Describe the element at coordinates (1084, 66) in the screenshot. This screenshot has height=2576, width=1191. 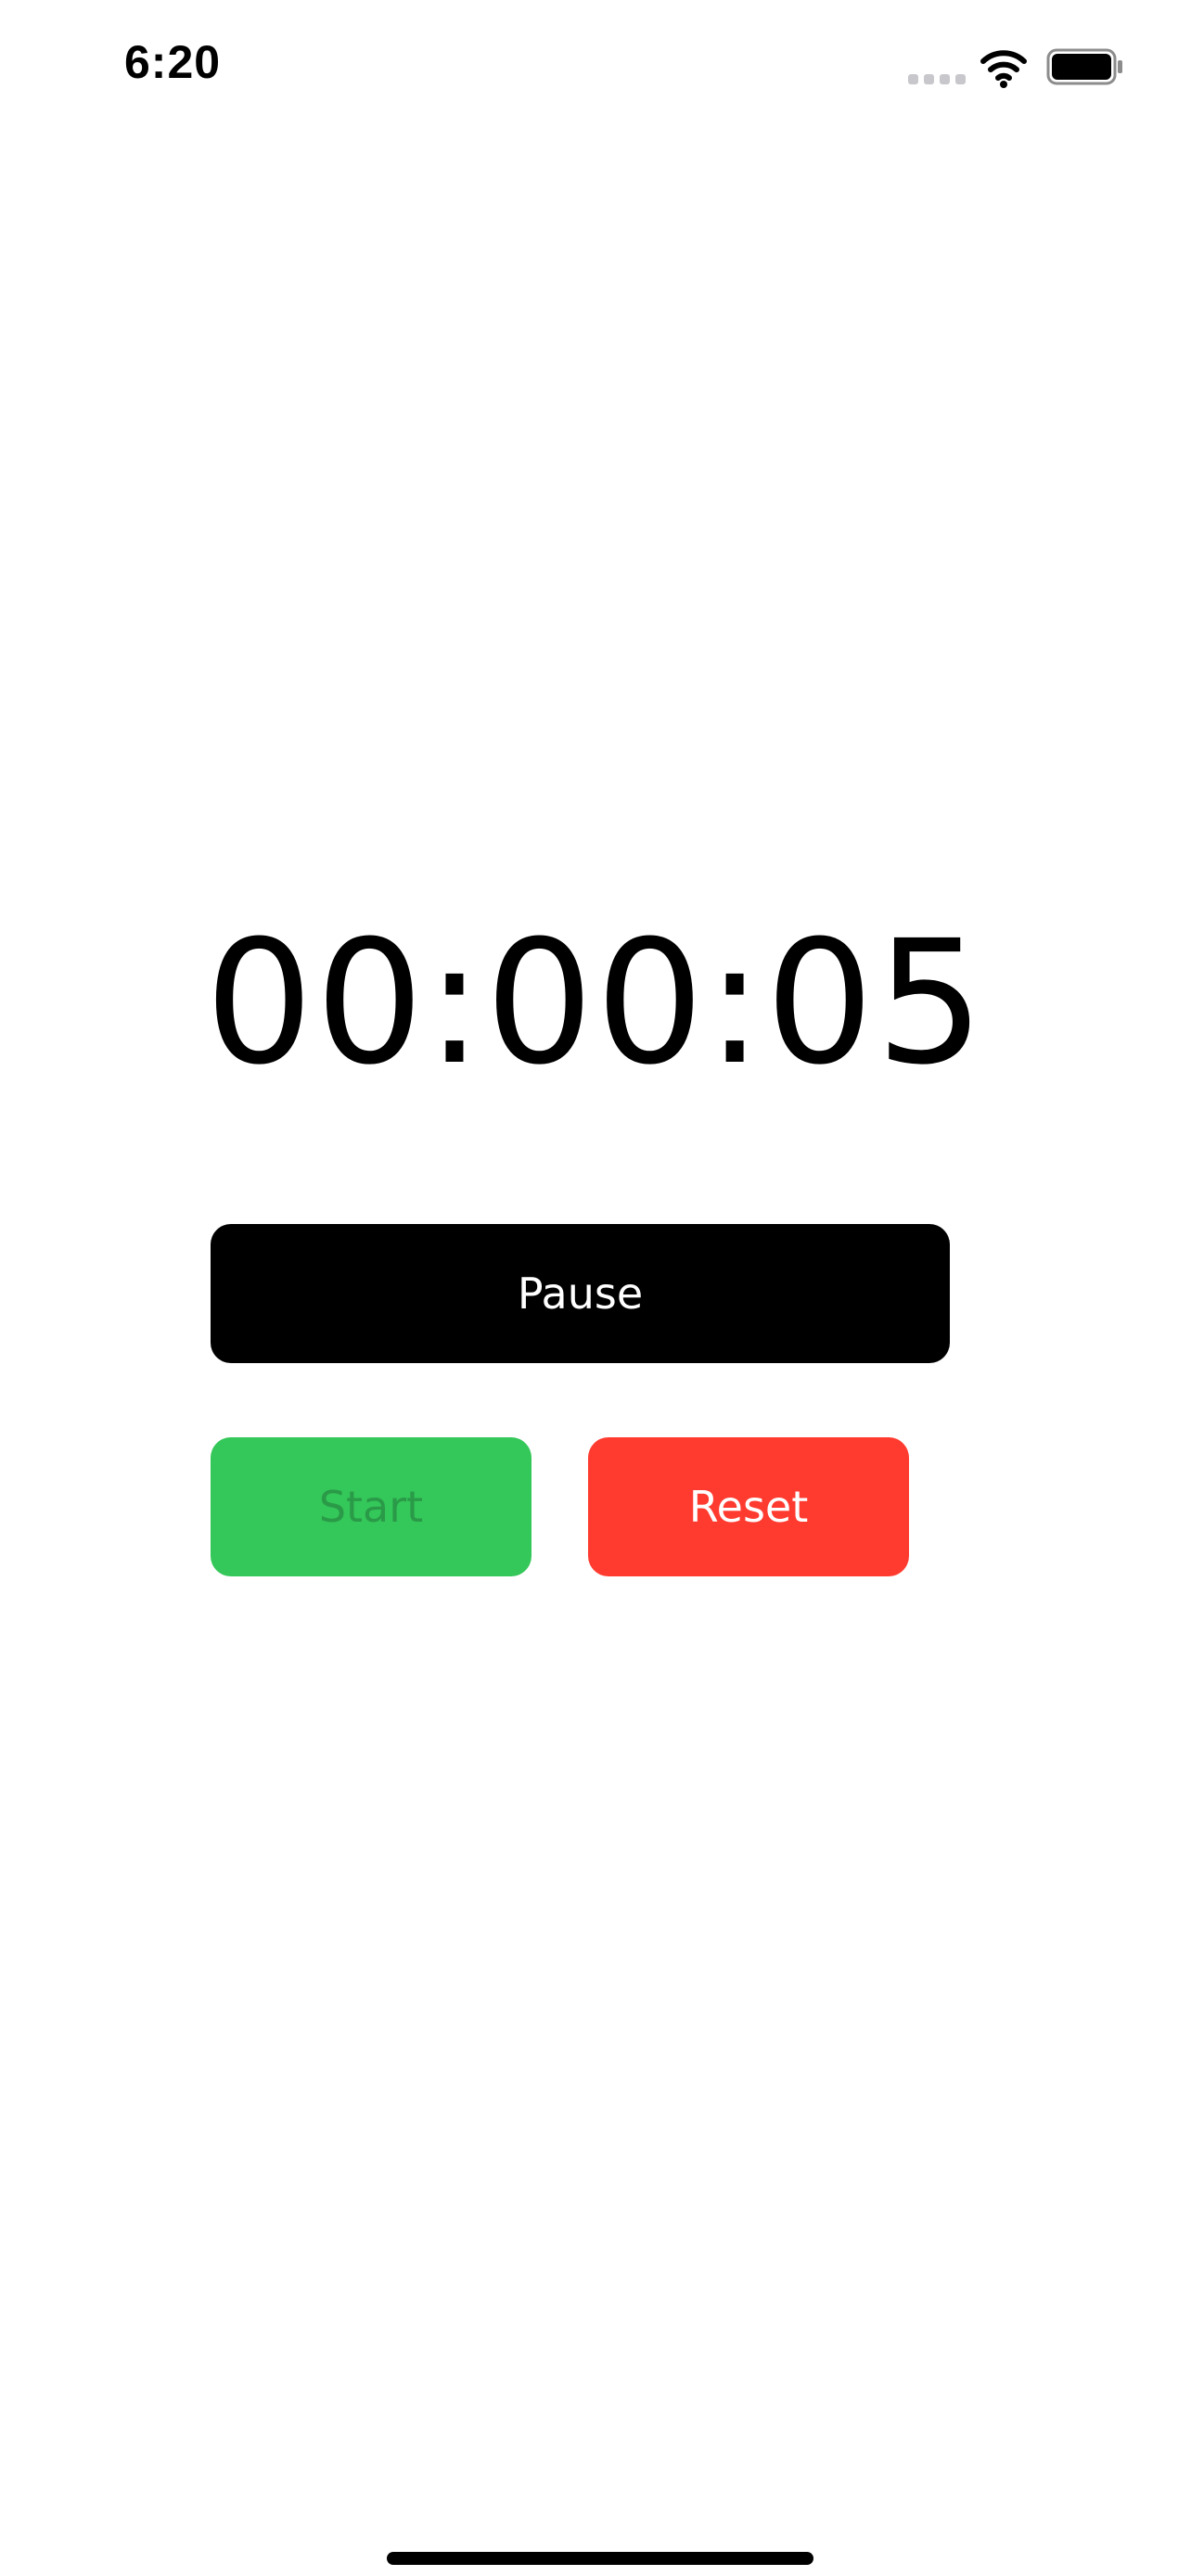
I see `battery-icon` at that location.